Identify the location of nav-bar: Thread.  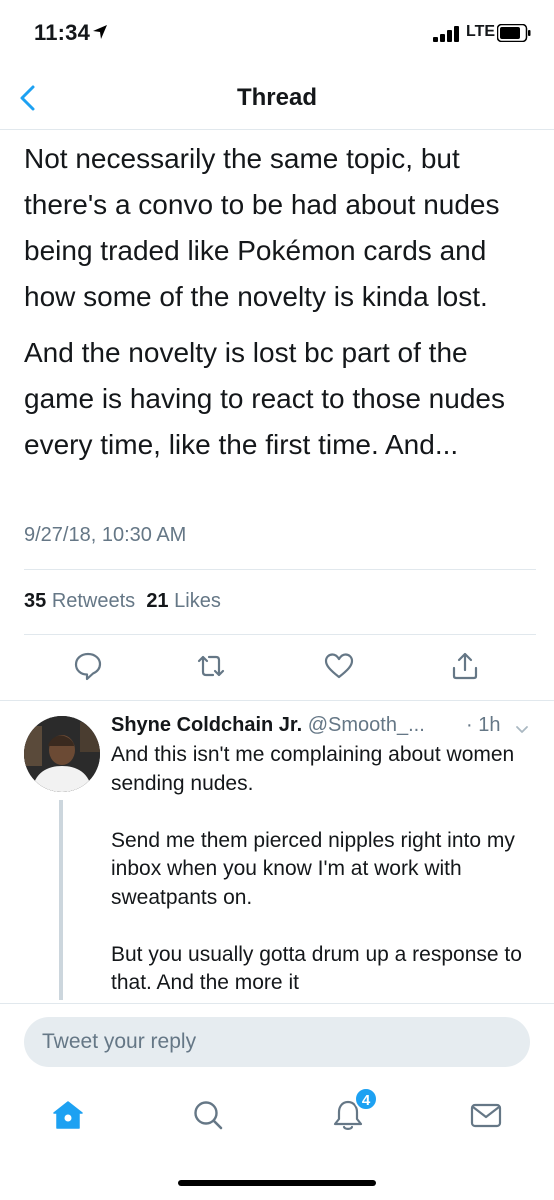
(277, 98).